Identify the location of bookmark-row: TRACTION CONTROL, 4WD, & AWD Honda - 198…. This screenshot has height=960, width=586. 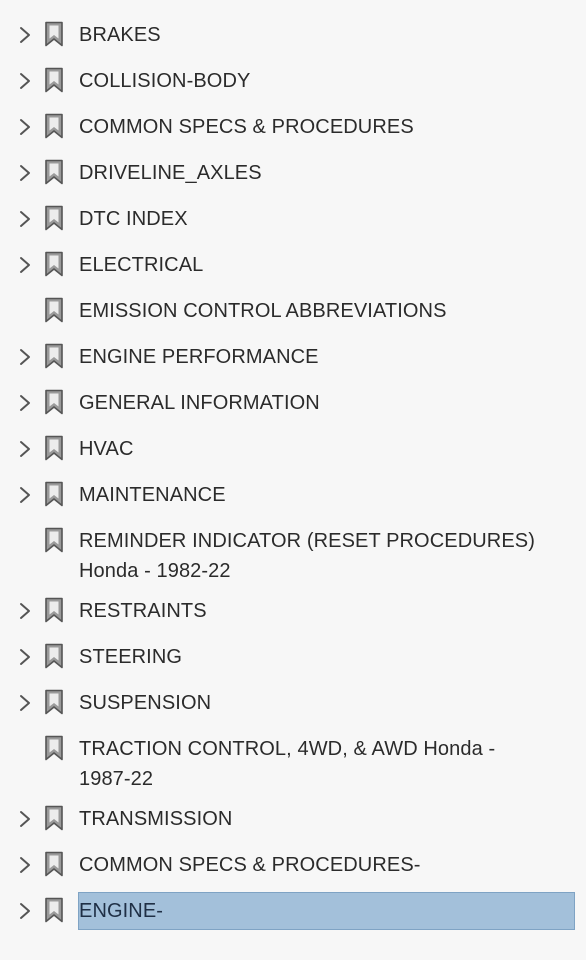
(293, 765).